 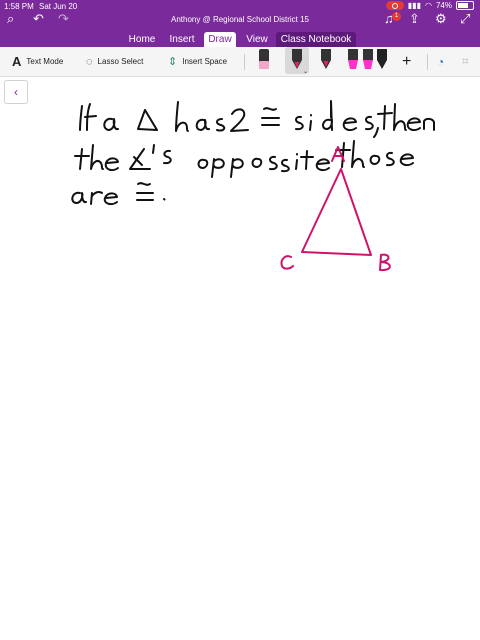 I want to click on lasso-select-label: Lasso Select, so click(x=120, y=61).